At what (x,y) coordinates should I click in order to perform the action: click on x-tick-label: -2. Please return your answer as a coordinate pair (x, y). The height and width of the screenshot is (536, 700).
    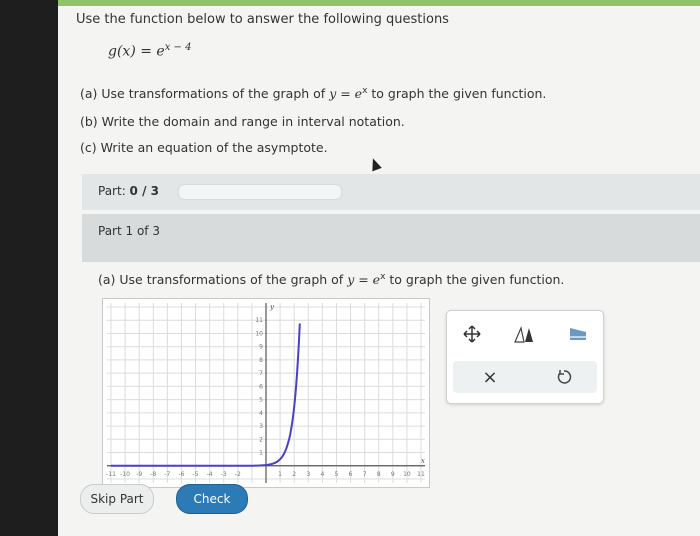
    Looking at the image, I should click on (238, 474).